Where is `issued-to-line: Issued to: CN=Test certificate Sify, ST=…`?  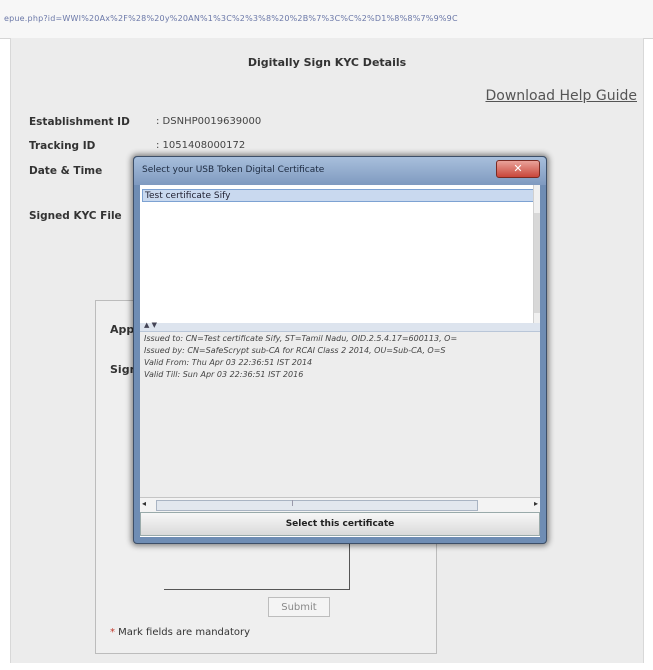
issued-to-line: Issued to: CN=Test certificate Sify, ST=… is located at coordinates (301, 338).